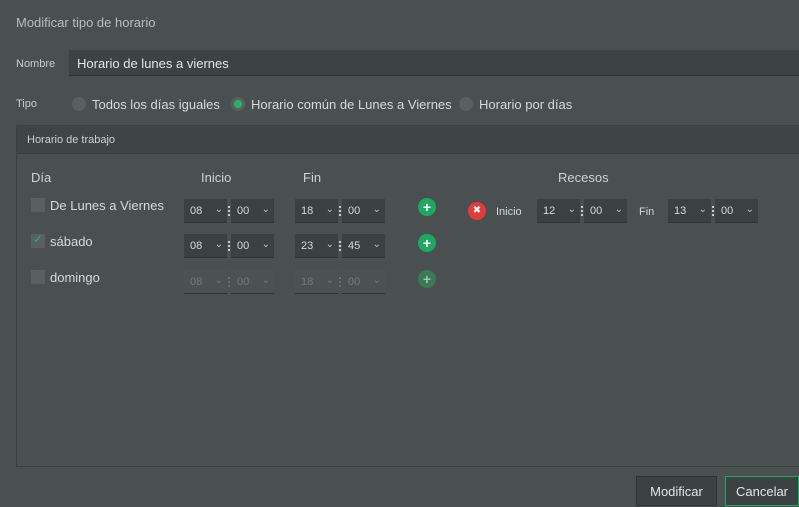 This screenshot has width=799, height=507. I want to click on receso-inicio-hour-select: 12 ⌄, so click(558, 211).